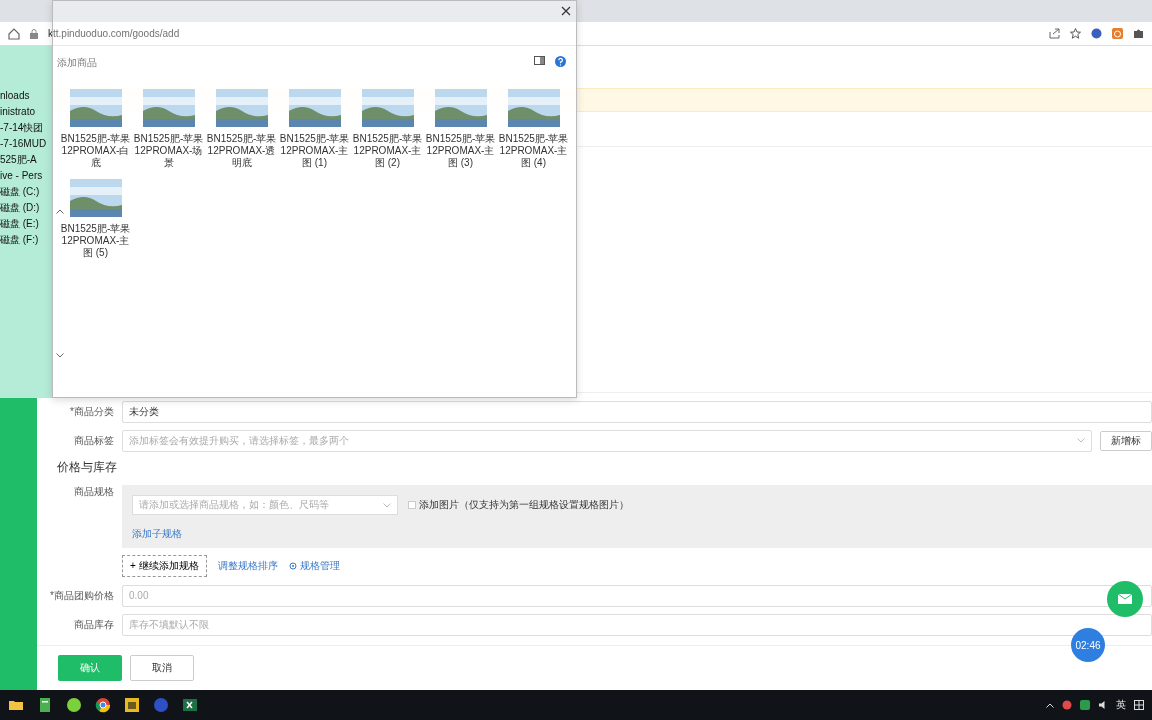 The image size is (1152, 720). What do you see at coordinates (412, 505) in the screenshot?
I see `checkbox` at bounding box center [412, 505].